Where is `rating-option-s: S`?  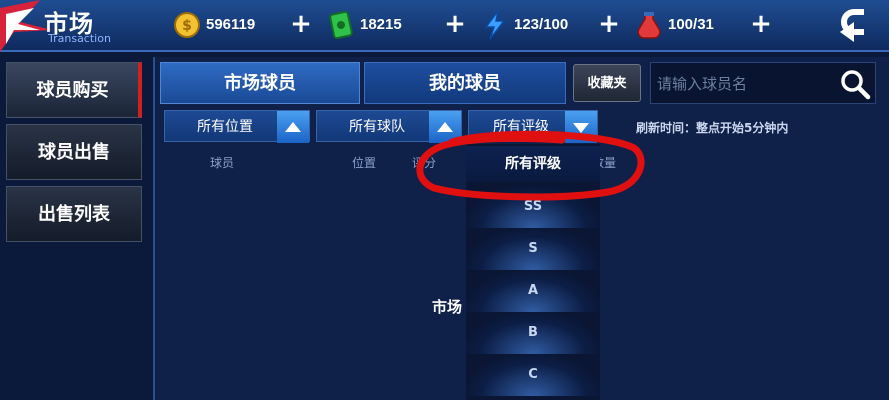
rating-option-s: S is located at coordinates (533, 249).